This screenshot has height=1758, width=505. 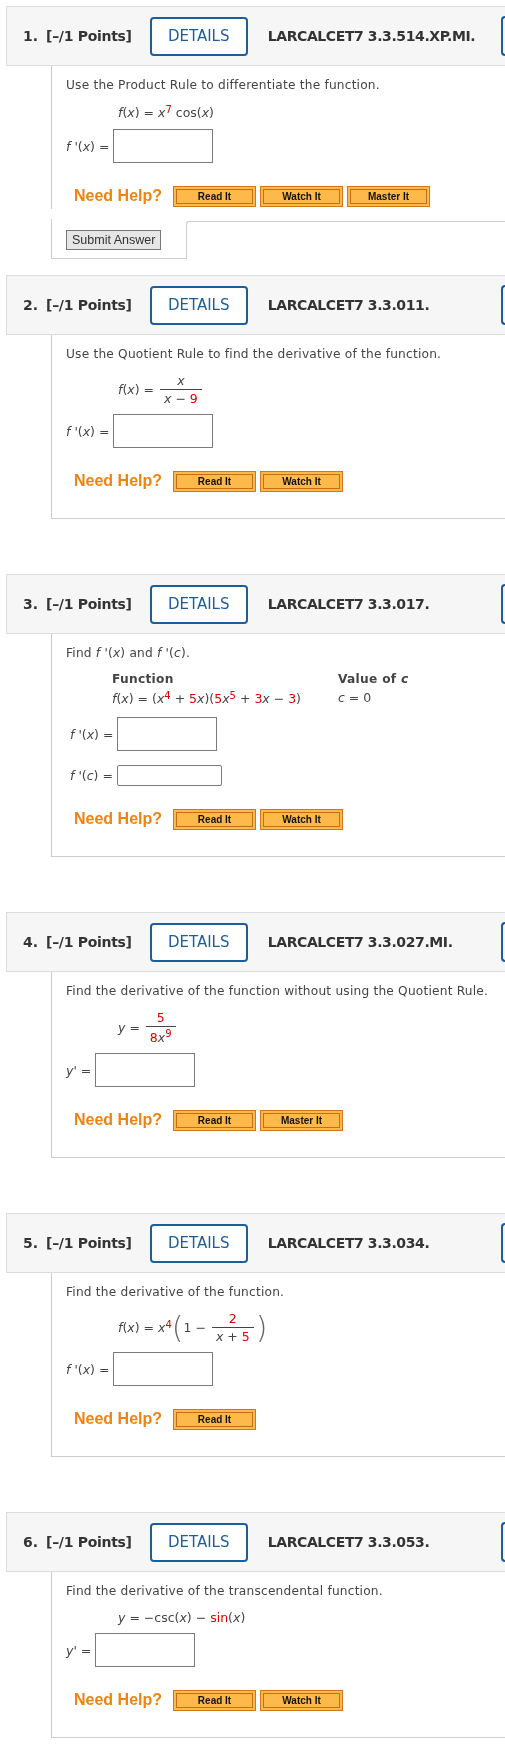 I want to click on equation: y = 5 8x$^{9}$, so click(x=148, y=1028).